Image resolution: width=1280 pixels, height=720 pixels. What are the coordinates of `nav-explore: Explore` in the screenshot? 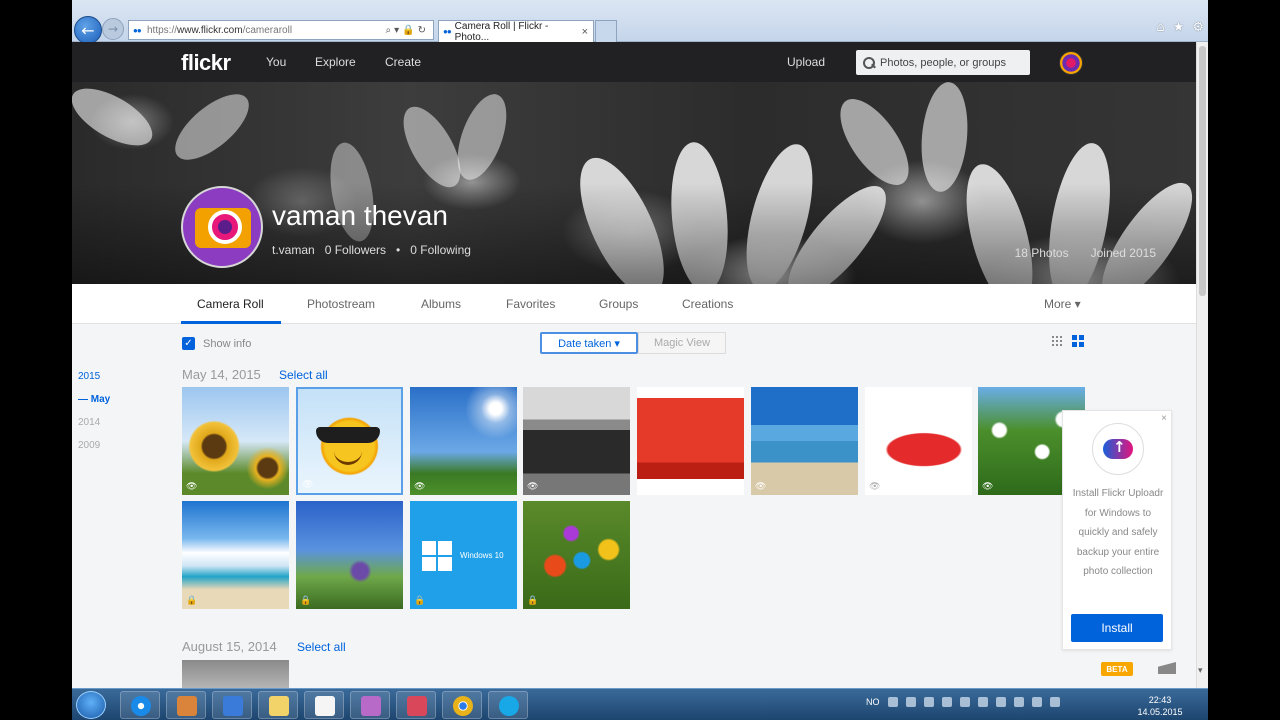 It's located at (335, 62).